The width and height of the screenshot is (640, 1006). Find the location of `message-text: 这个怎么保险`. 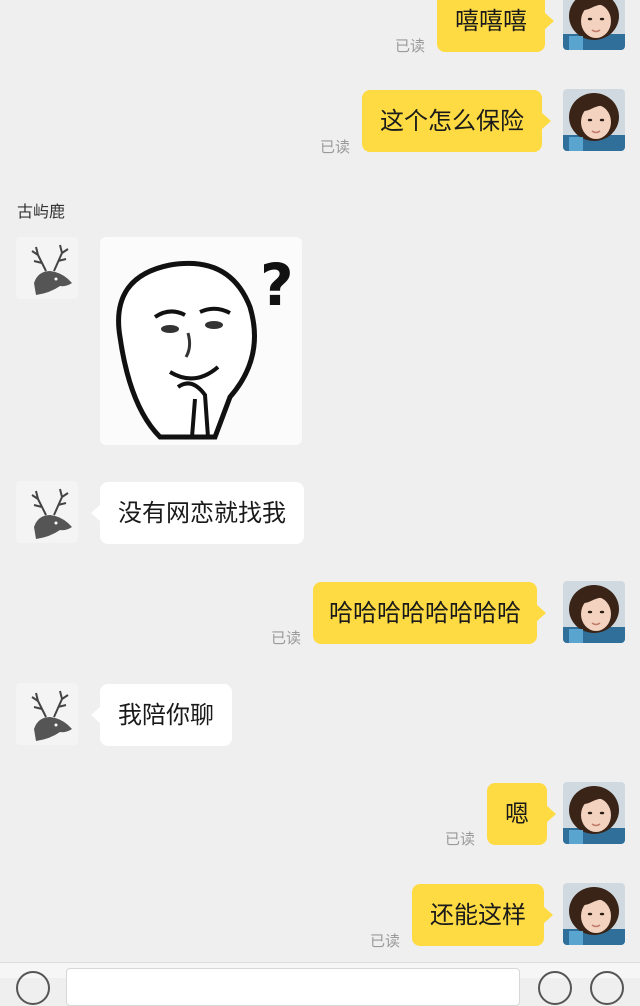

message-text: 这个怎么保险 is located at coordinates (452, 121).